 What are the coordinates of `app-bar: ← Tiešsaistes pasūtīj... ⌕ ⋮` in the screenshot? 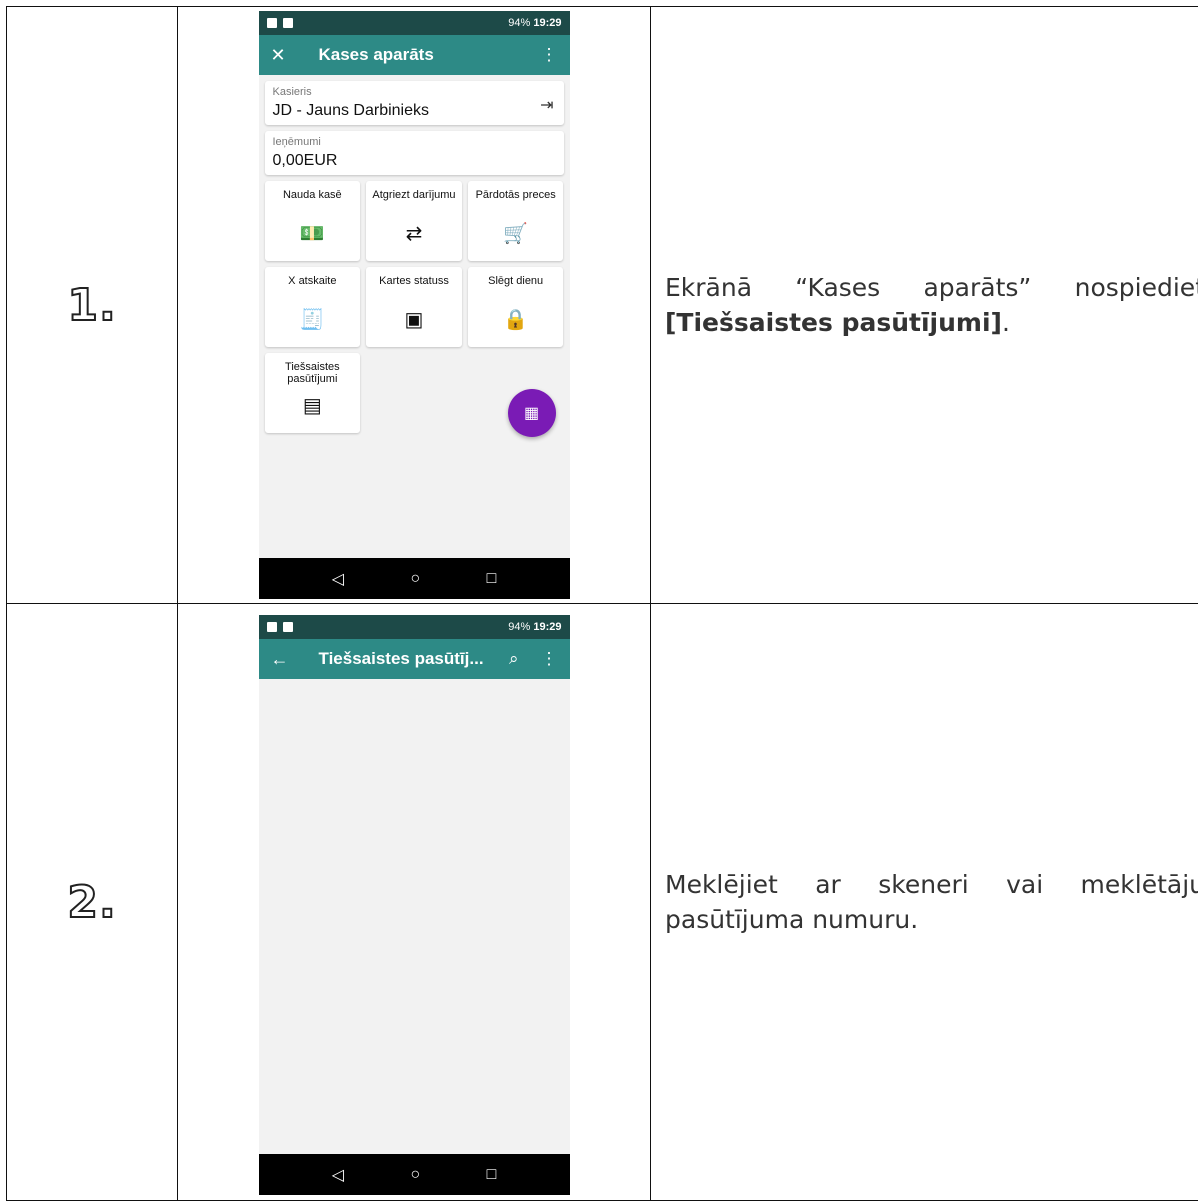 It's located at (414, 659).